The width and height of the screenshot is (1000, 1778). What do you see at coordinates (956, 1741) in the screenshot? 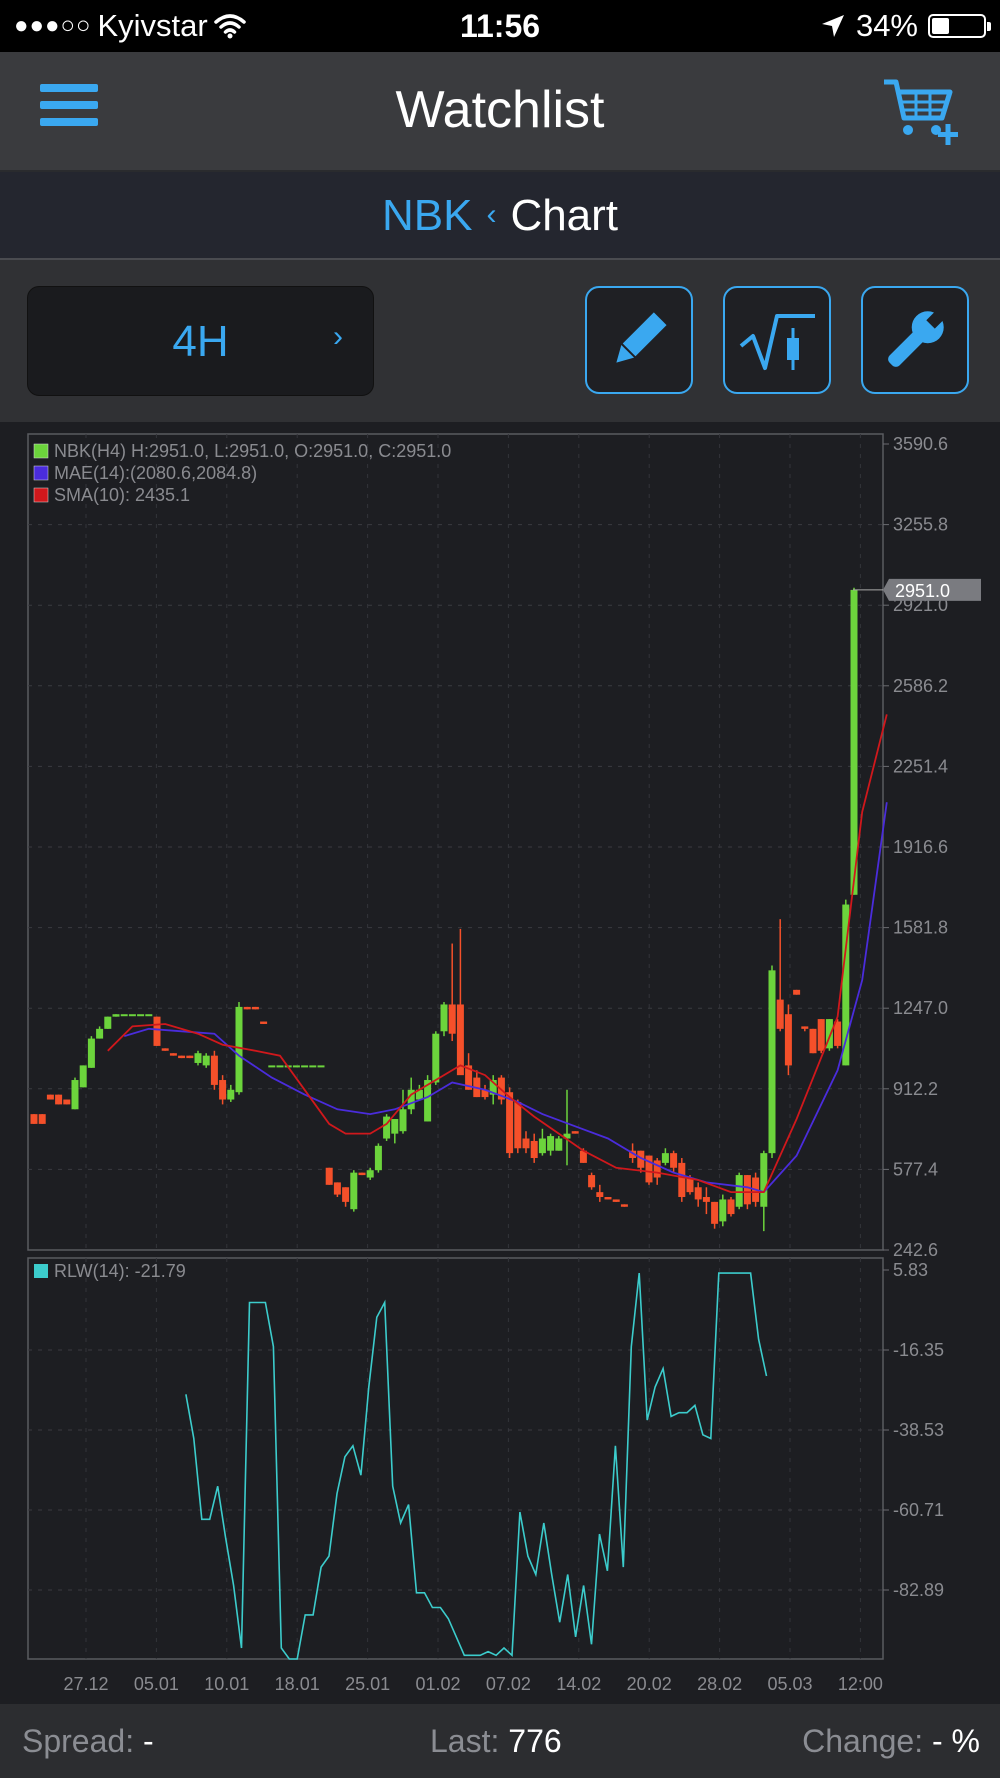
I see `change-value: - %` at bounding box center [956, 1741].